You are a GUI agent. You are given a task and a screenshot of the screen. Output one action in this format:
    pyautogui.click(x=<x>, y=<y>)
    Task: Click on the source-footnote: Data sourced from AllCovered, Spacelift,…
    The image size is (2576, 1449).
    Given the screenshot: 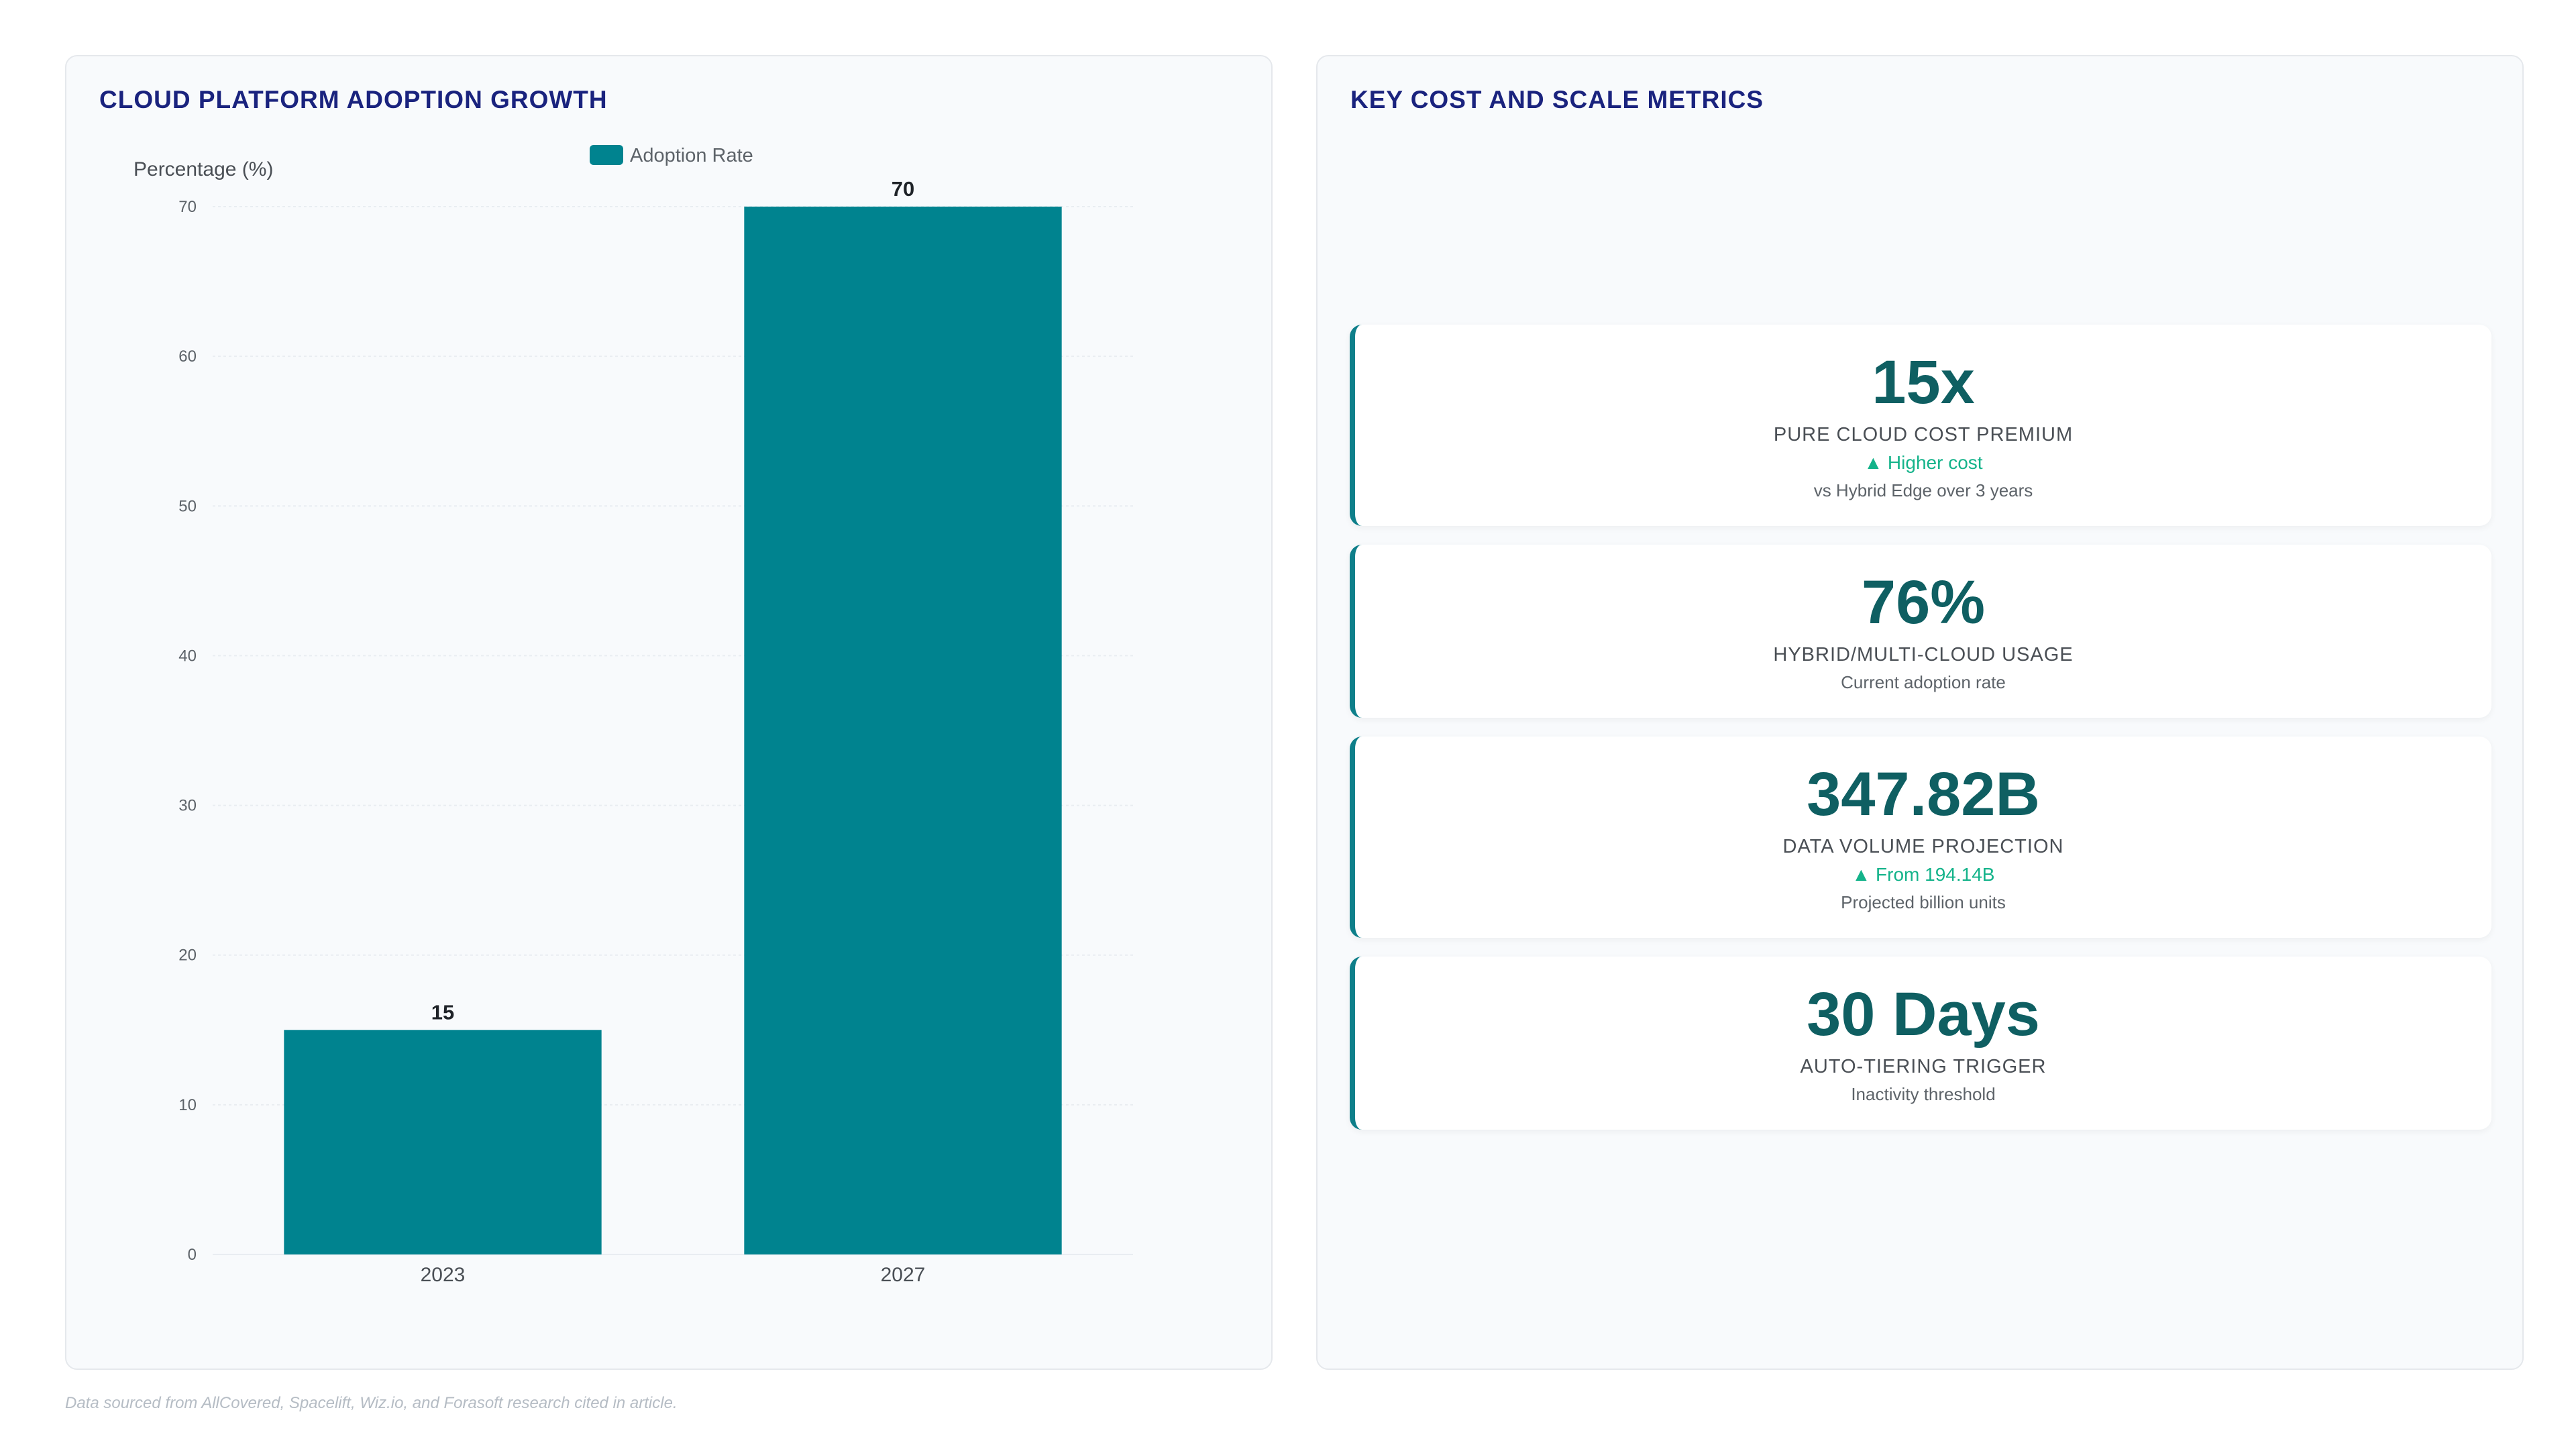 What is the action you would take?
    pyautogui.click(x=371, y=1403)
    